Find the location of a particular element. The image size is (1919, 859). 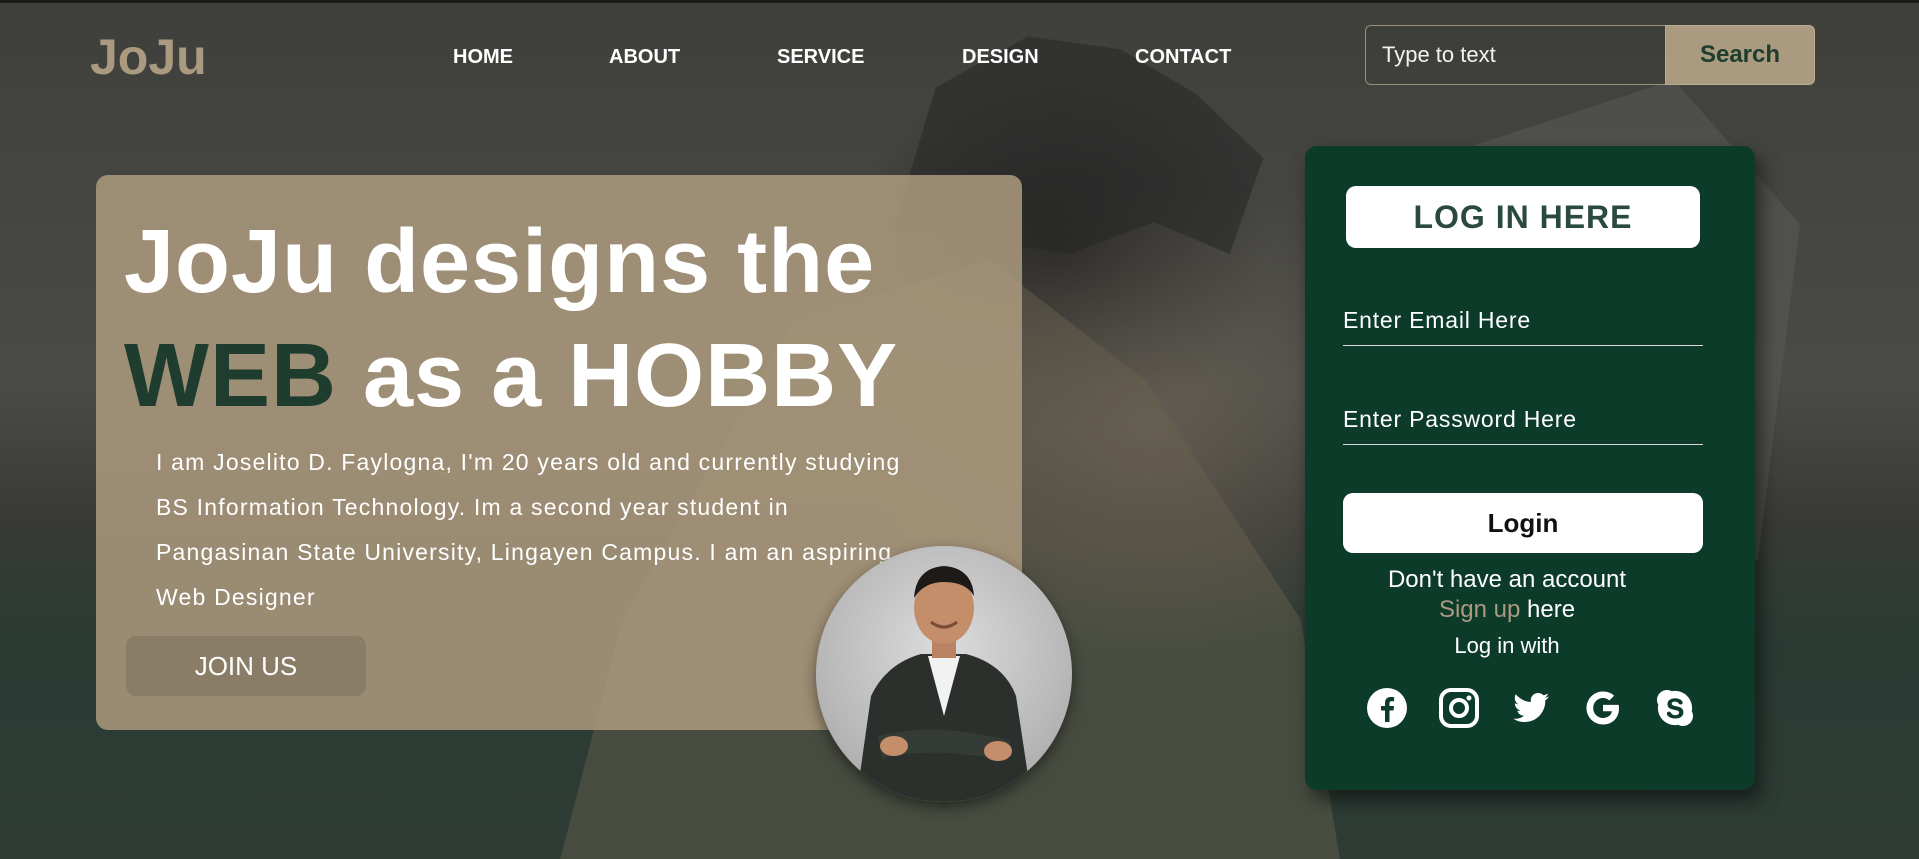

hero-headline-line2: WEB as a HOBBY is located at coordinates (511, 376).